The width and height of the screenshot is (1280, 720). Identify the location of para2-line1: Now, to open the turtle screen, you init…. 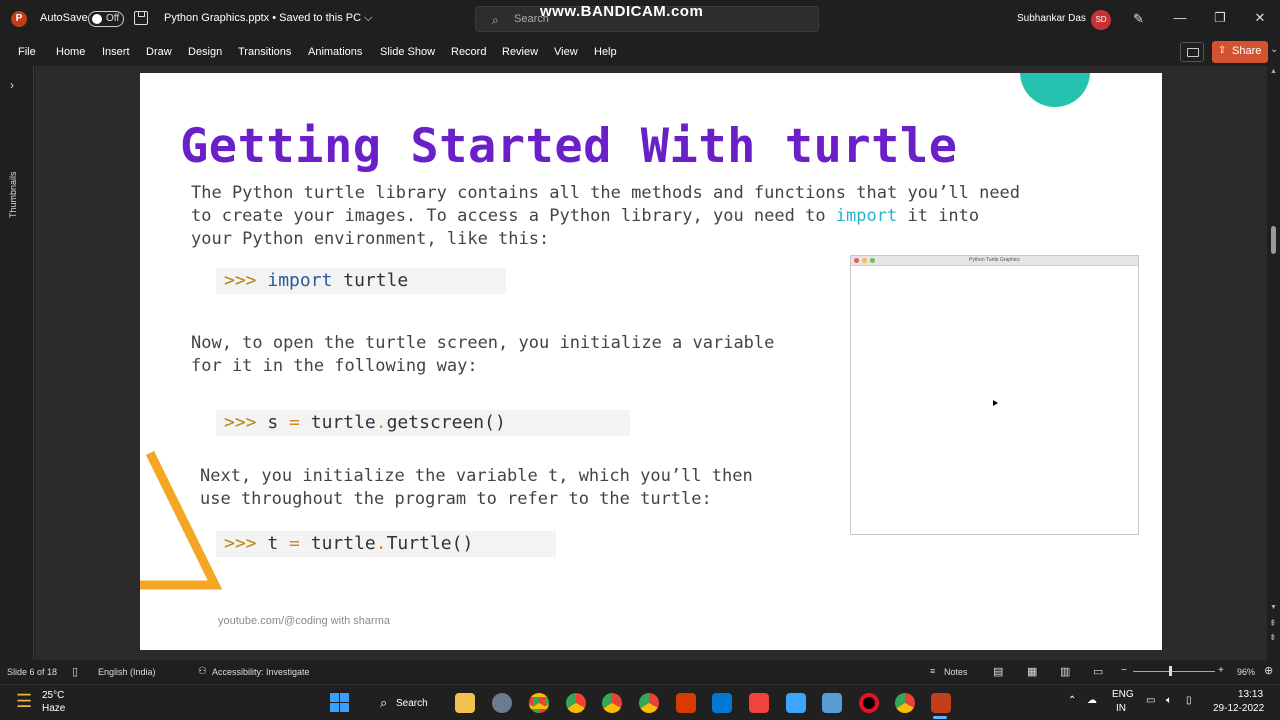
(483, 343).